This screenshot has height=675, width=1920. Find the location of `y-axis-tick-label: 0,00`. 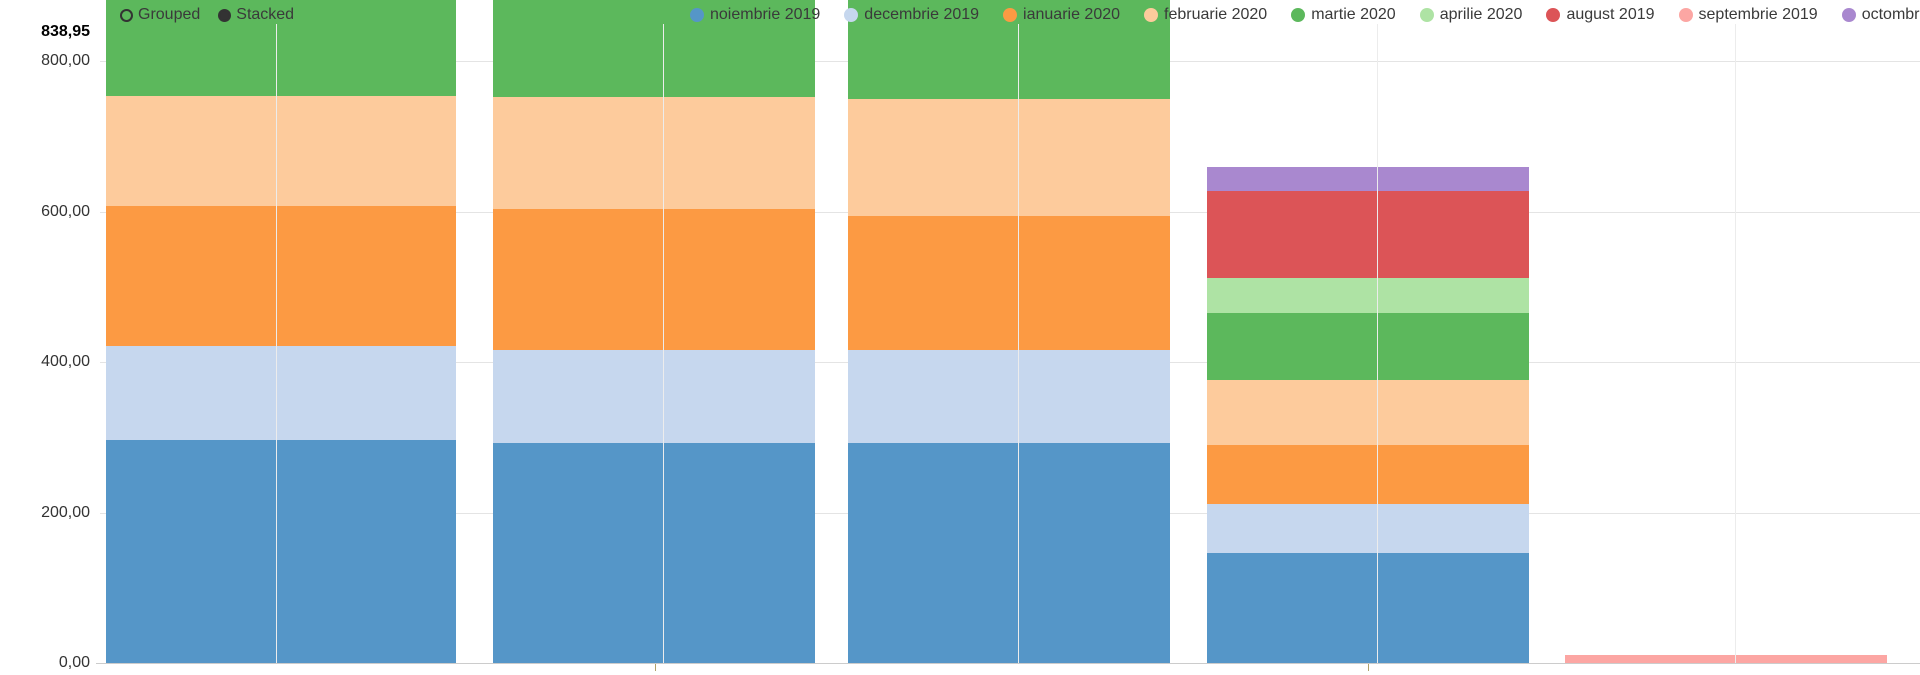

y-axis-tick-label: 0,00 is located at coordinates (74, 662).